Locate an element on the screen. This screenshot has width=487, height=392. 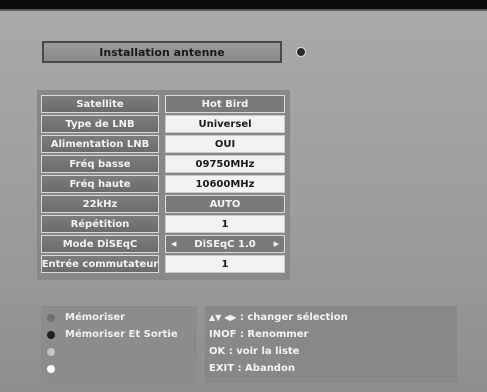
grey-button-icon is located at coordinates (51, 317).